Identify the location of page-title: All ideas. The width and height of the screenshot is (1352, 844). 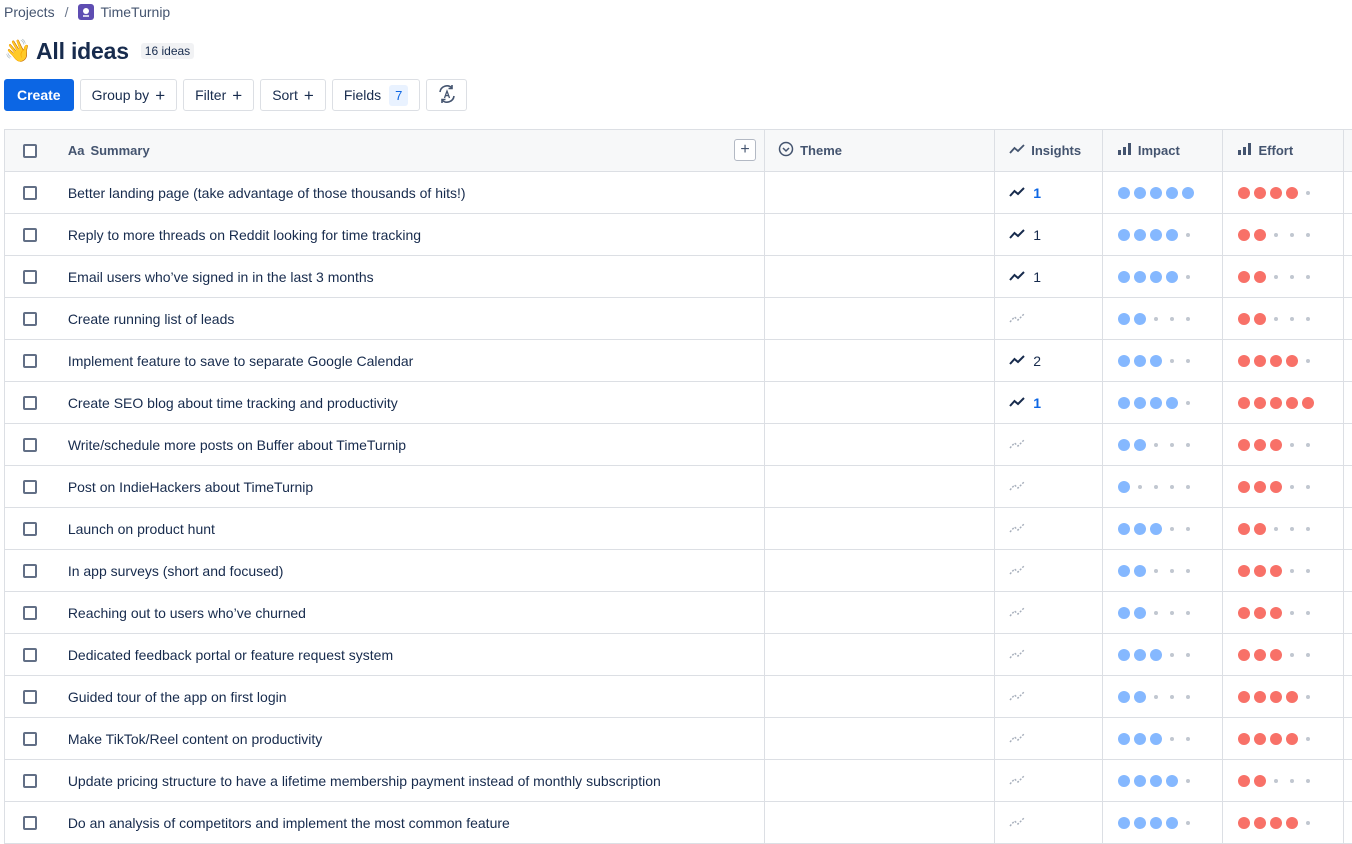
(82, 51).